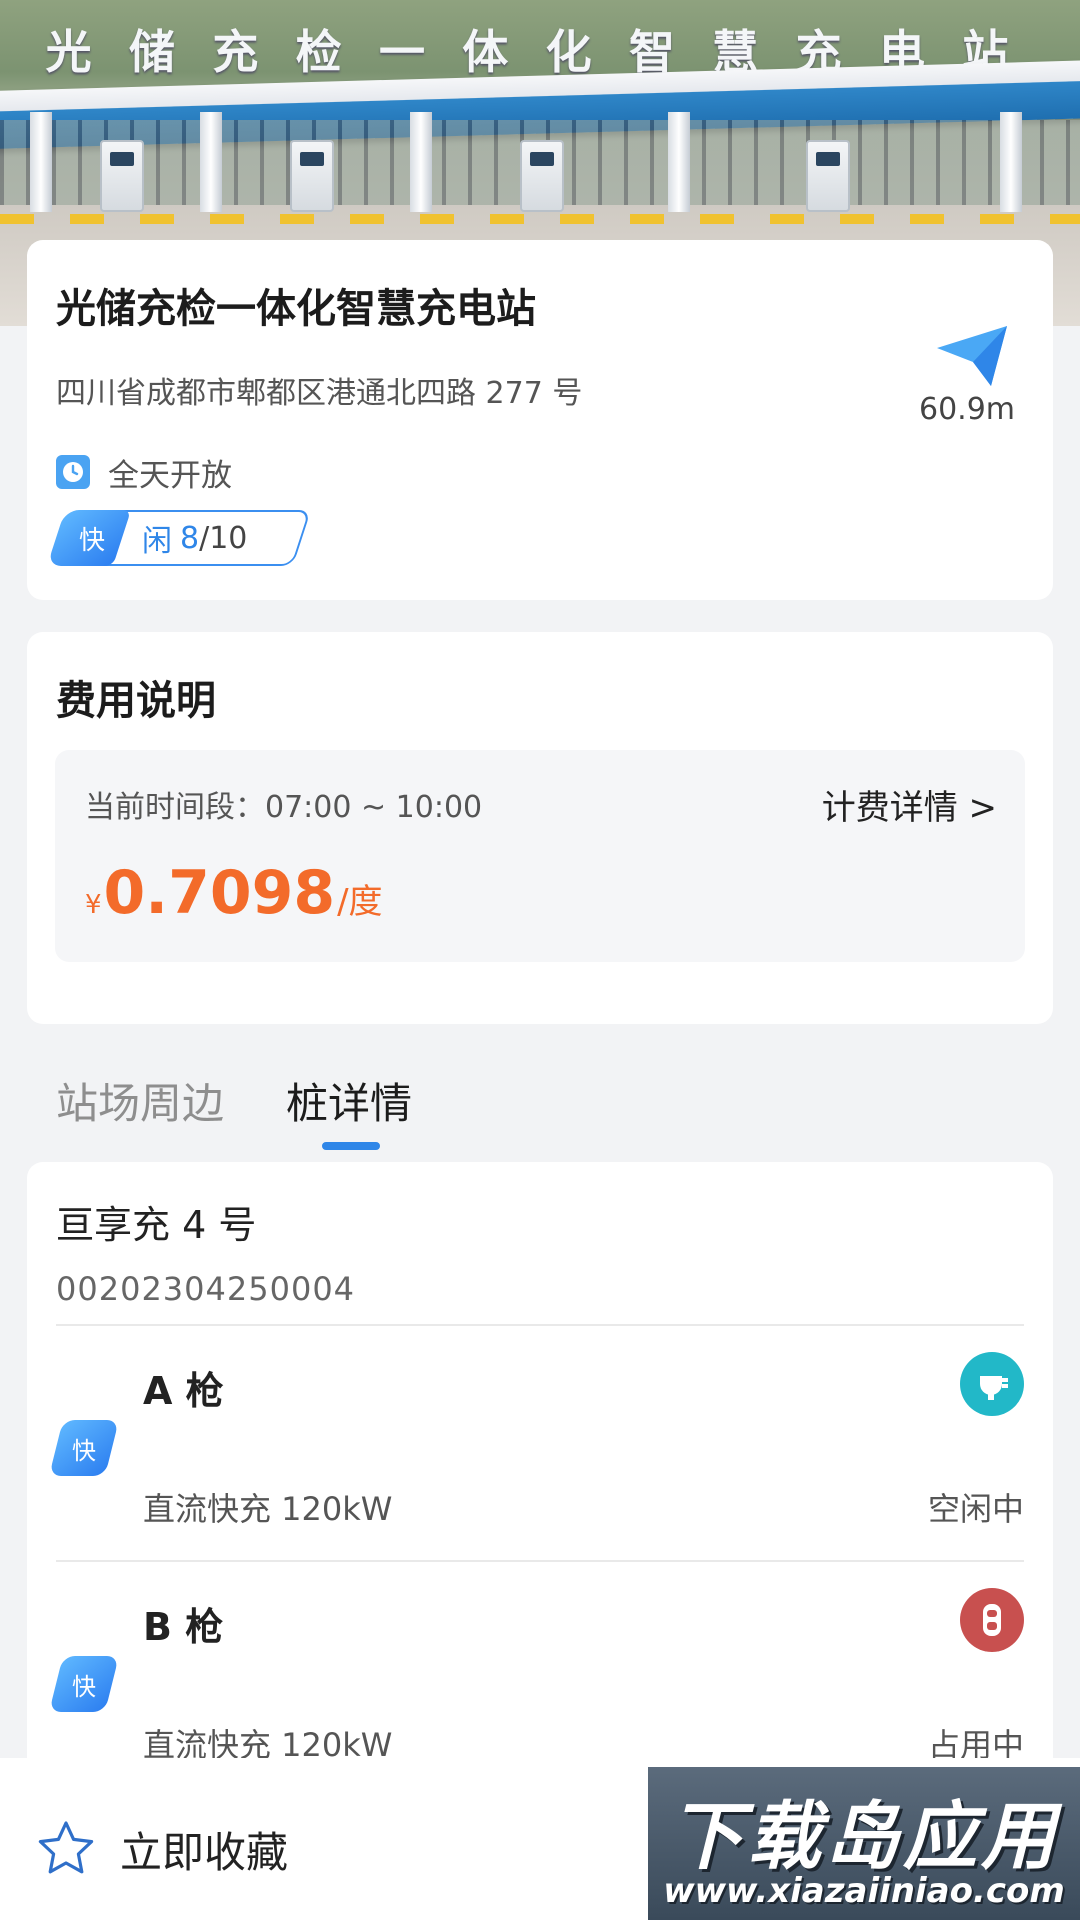  Describe the element at coordinates (992, 1620) in the screenshot. I see `charging-icon` at that location.